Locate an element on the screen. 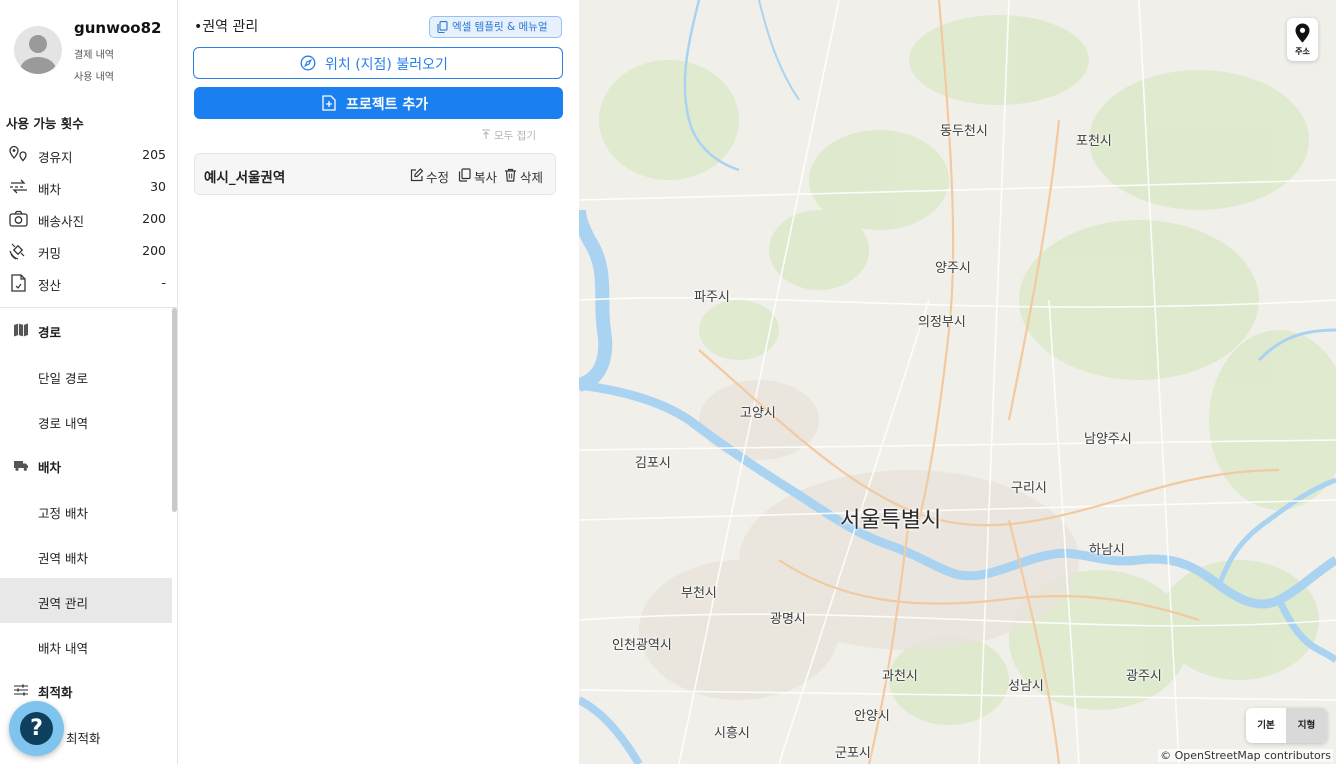 The height and width of the screenshot is (764, 1336). sliders-icon is located at coordinates (21, 690).